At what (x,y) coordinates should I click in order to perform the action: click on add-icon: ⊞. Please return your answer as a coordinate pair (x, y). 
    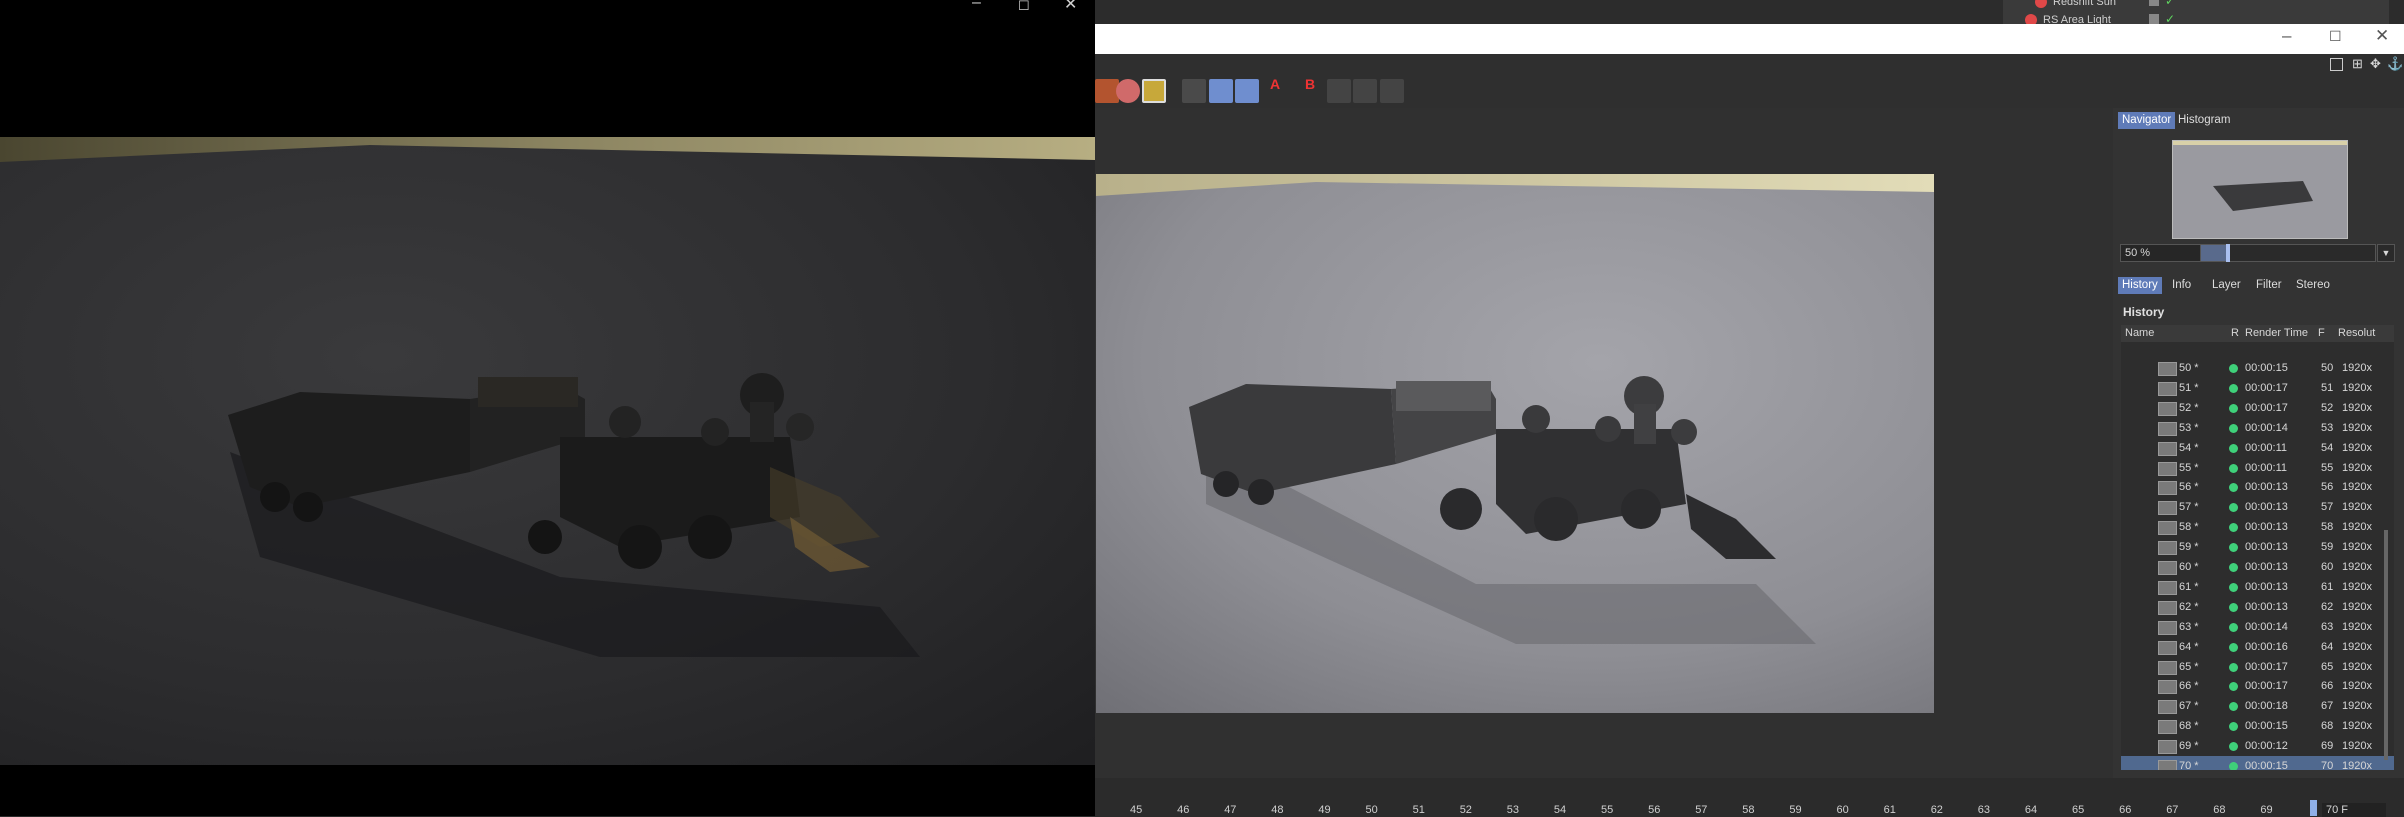
    Looking at the image, I should click on (2357, 64).